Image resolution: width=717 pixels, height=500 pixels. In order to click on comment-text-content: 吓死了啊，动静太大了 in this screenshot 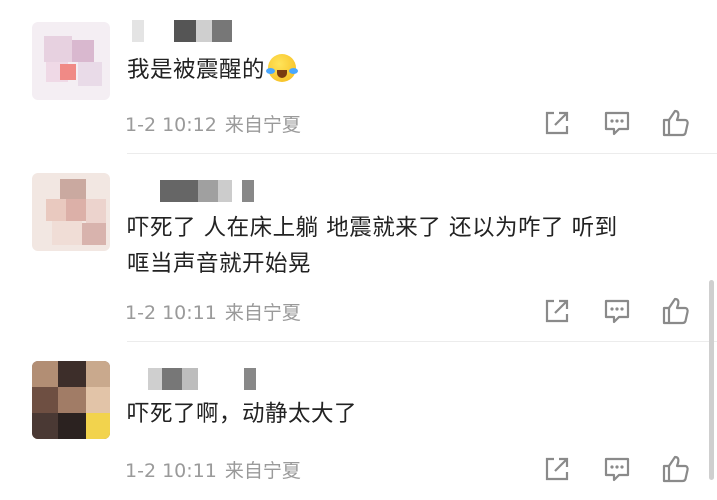, I will do `click(242, 414)`.